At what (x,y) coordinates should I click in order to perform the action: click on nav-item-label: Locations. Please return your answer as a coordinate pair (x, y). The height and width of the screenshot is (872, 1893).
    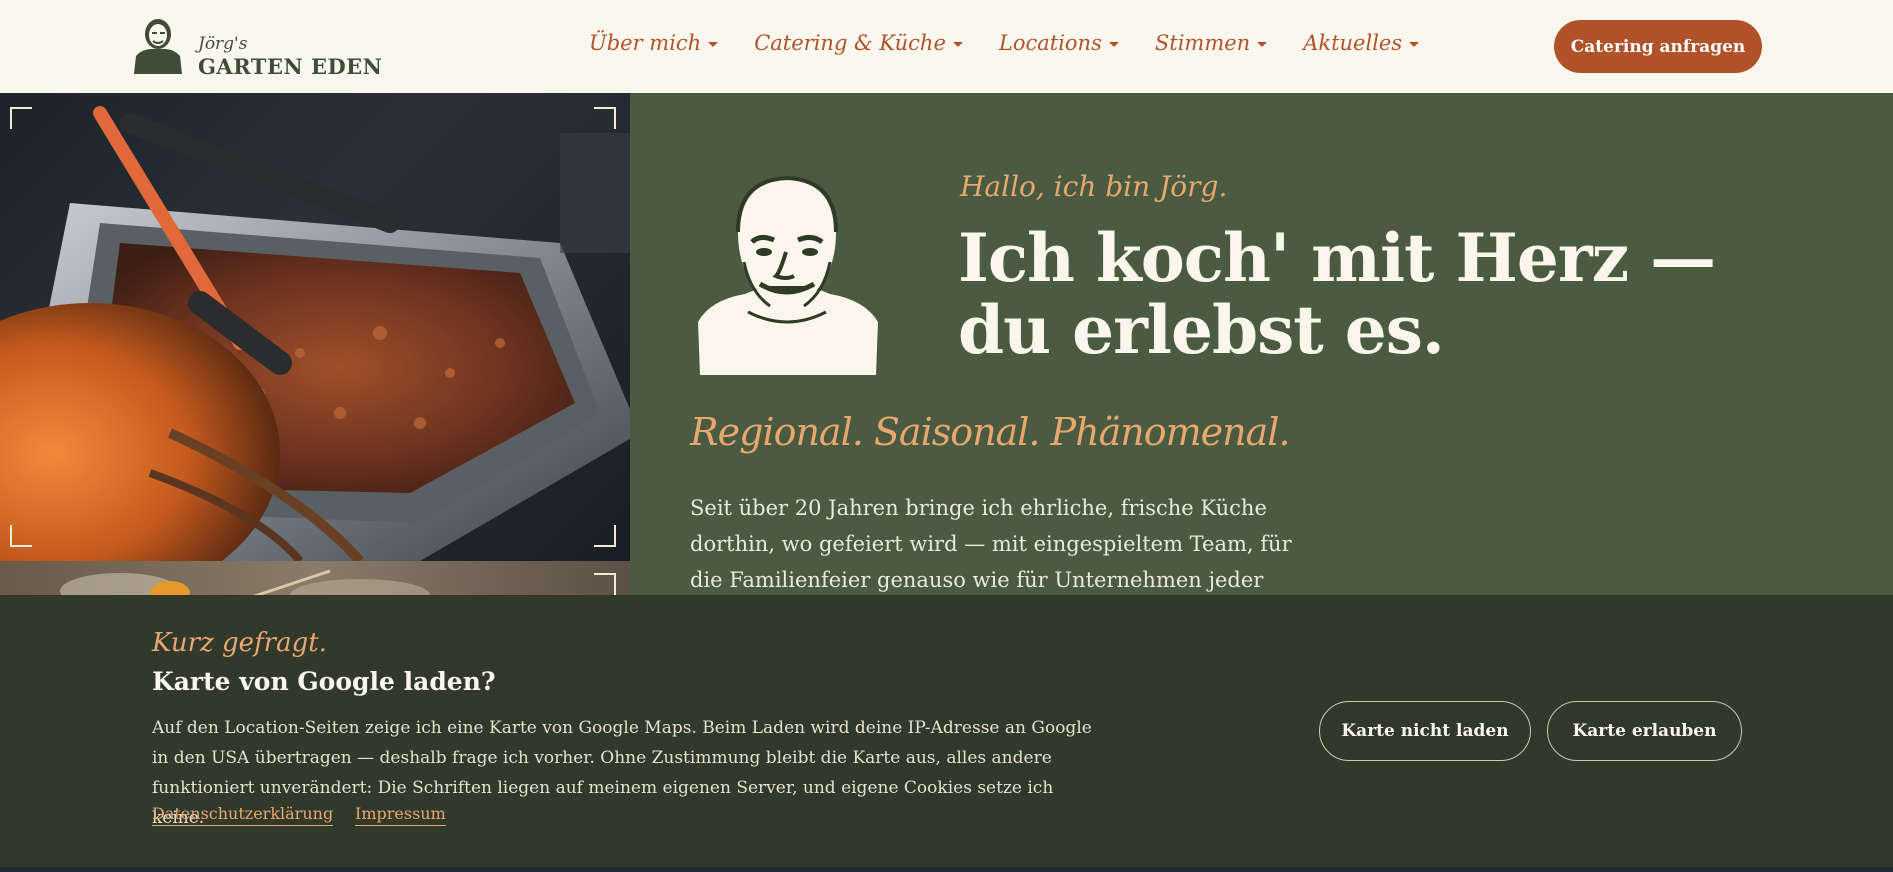
    Looking at the image, I should click on (1050, 43).